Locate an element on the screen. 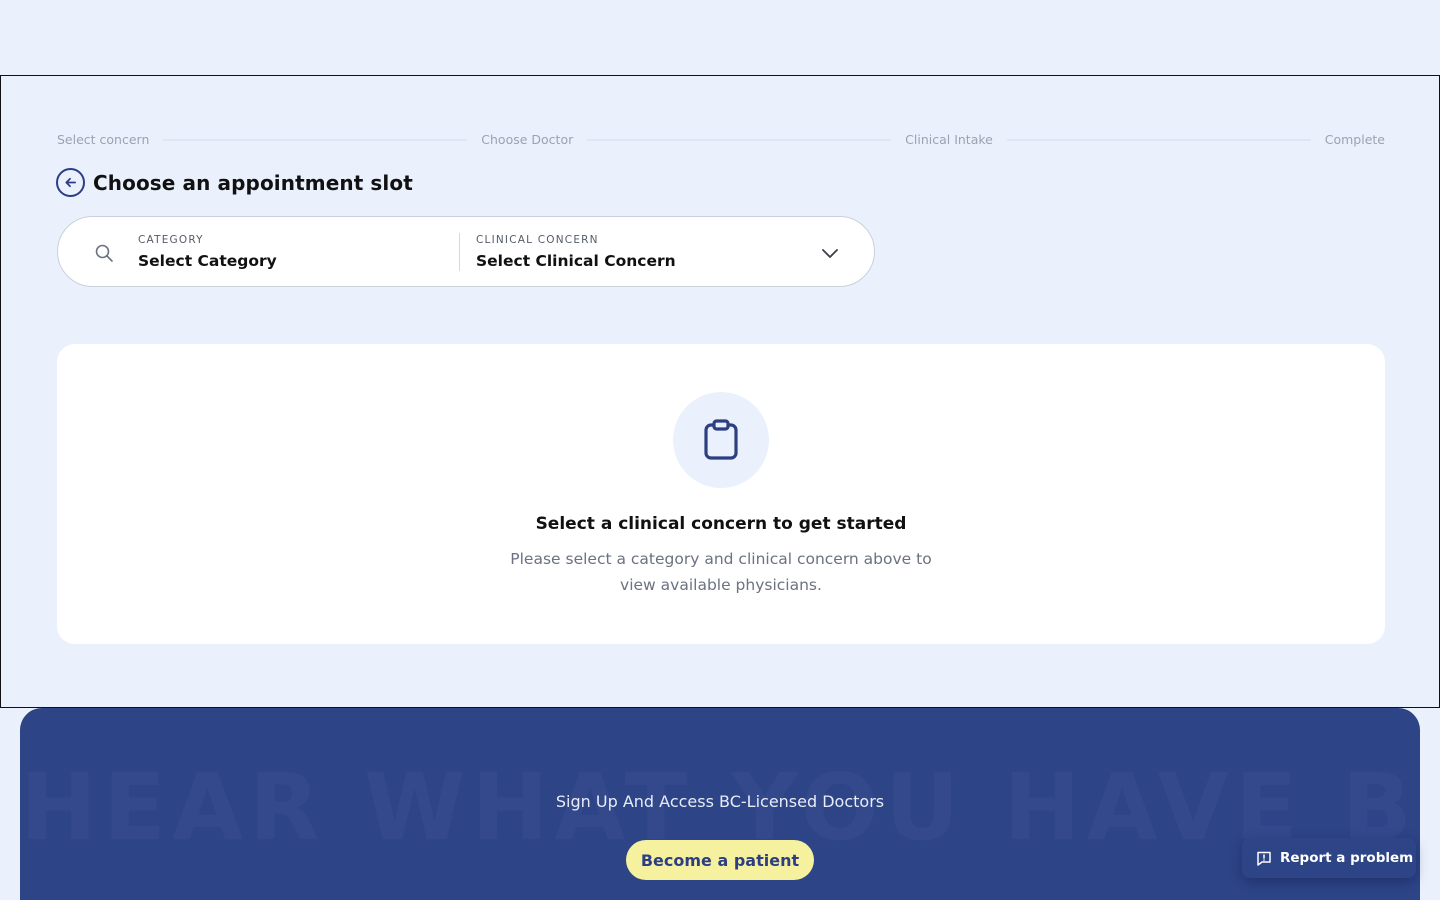 This screenshot has width=1440, height=900. report-problem-button: Report a problem is located at coordinates (1329, 858).